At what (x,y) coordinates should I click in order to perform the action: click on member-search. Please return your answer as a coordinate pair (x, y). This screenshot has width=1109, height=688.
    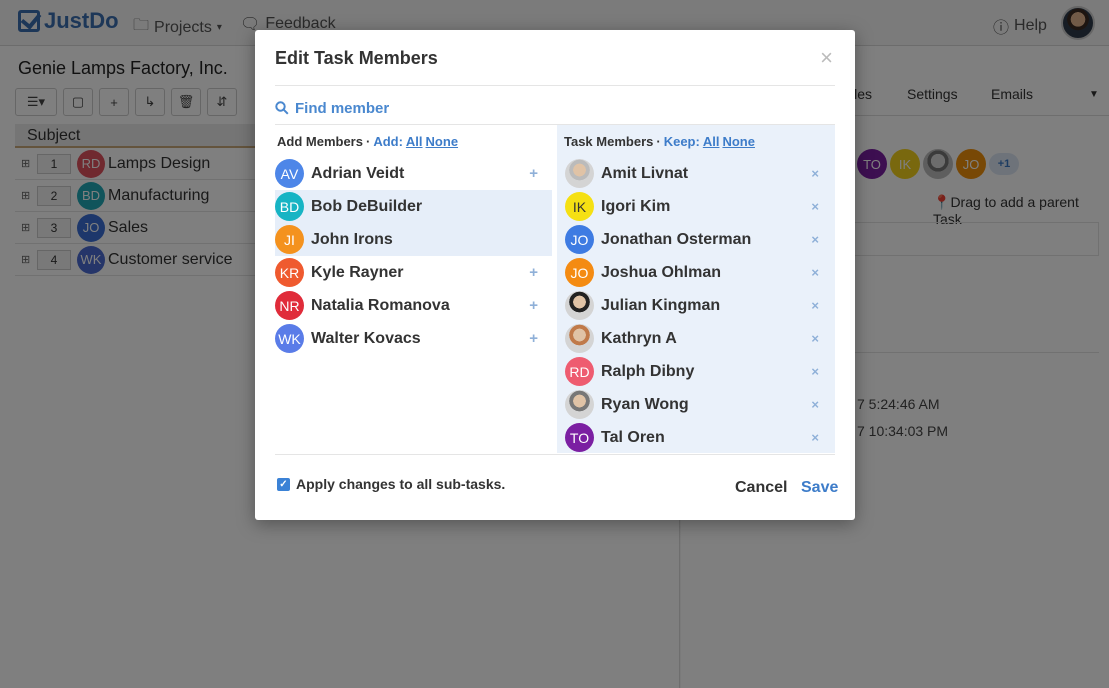
    Looking at the image, I should click on (425, 108).